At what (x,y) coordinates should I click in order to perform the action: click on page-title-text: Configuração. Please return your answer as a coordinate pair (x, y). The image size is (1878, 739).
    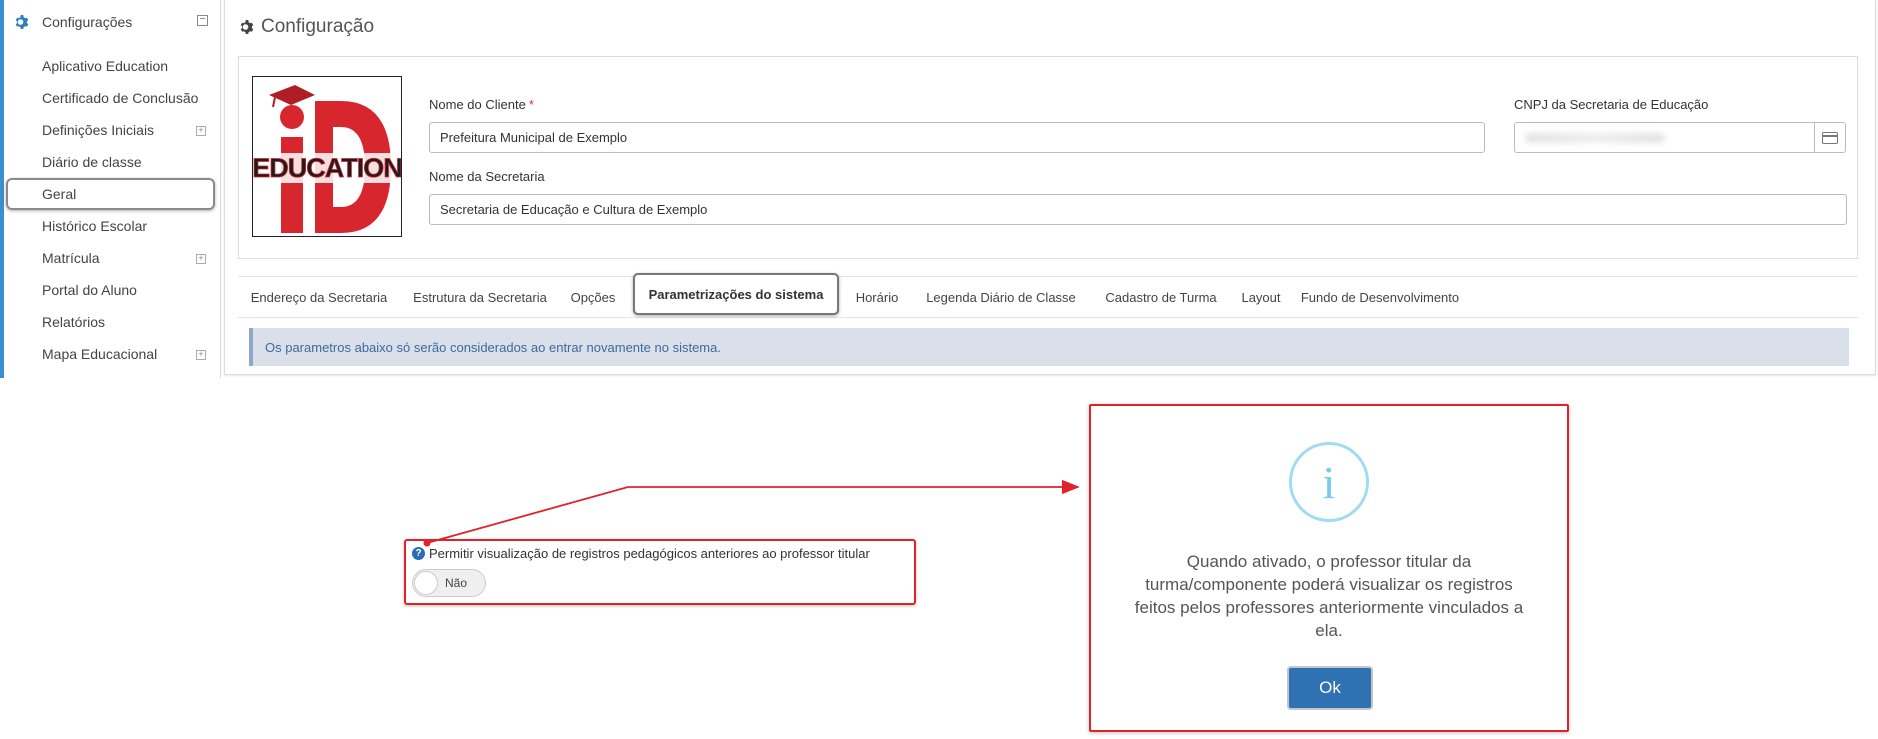
    Looking at the image, I should click on (318, 26).